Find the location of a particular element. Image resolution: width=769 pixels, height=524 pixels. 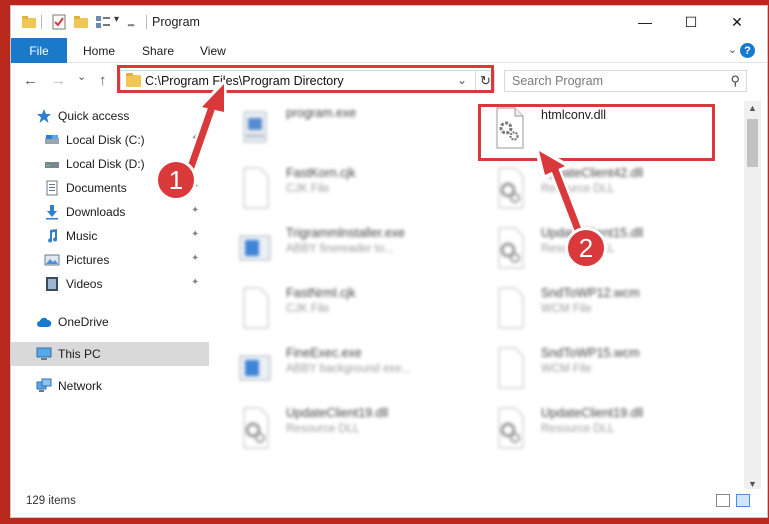

qa-separator is located at coordinates (41, 22).